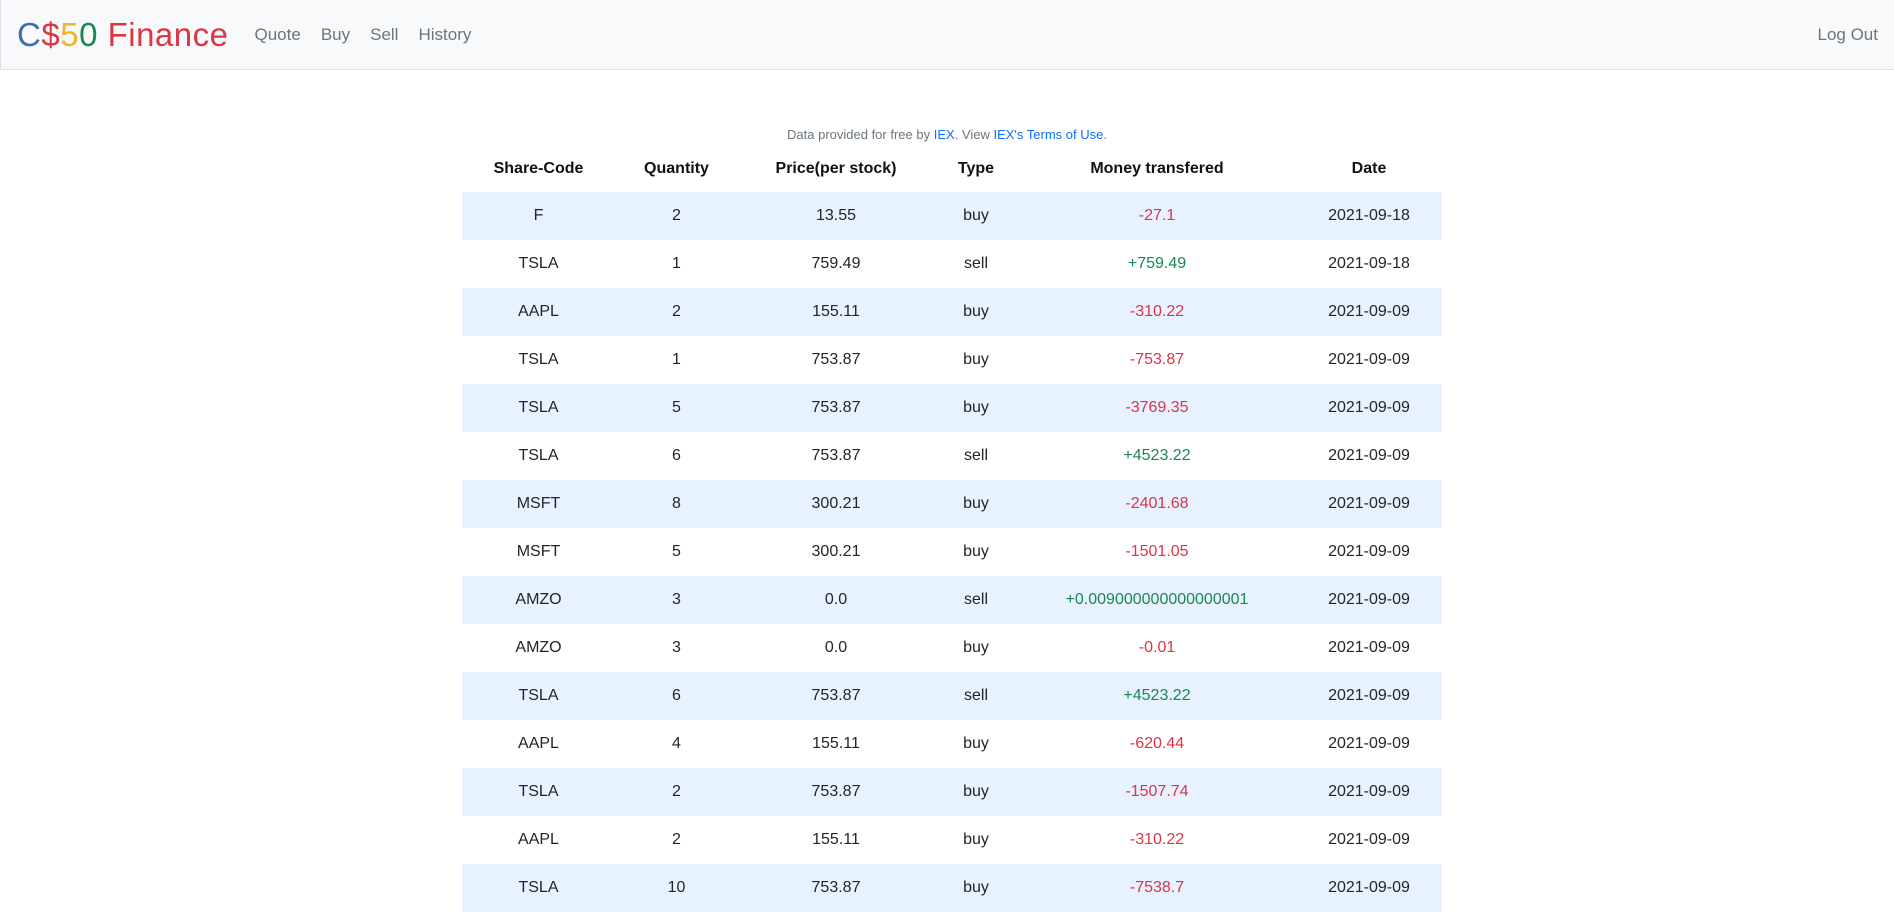 Image resolution: width=1894 pixels, height=922 pixels. What do you see at coordinates (70, 34) in the screenshot?
I see `brand-part: 5` at bounding box center [70, 34].